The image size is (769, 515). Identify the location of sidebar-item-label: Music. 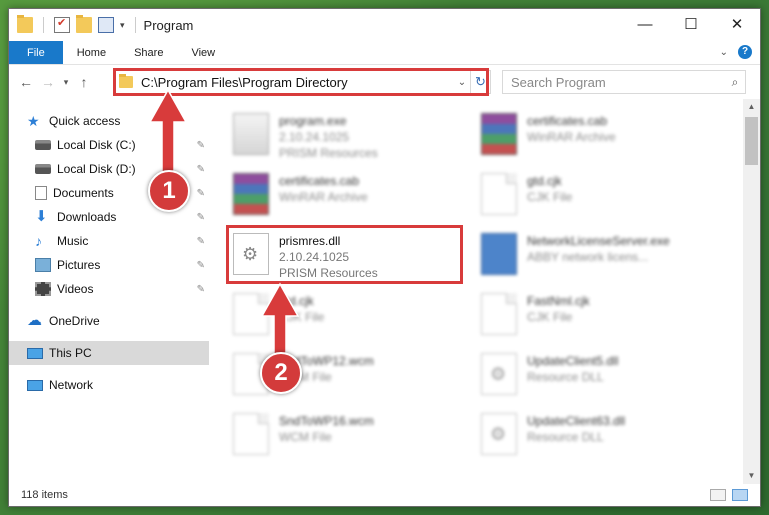
(73, 241).